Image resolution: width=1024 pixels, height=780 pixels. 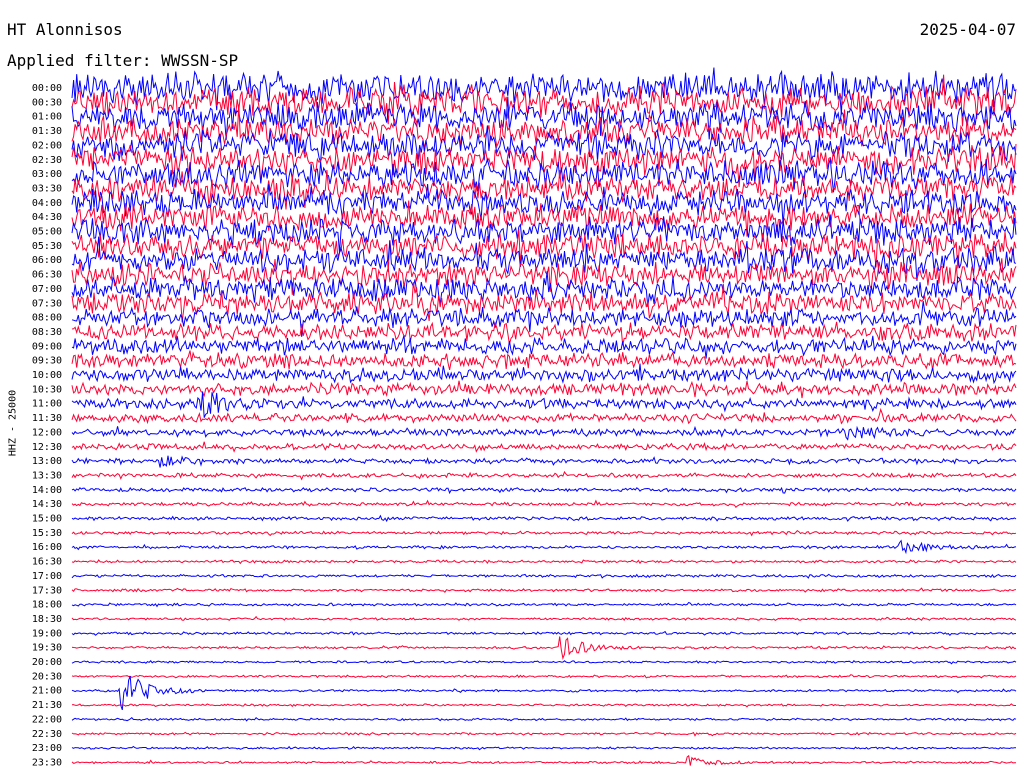 What do you see at coordinates (47, 490) in the screenshot?
I see `time-tick-label: 14:00` at bounding box center [47, 490].